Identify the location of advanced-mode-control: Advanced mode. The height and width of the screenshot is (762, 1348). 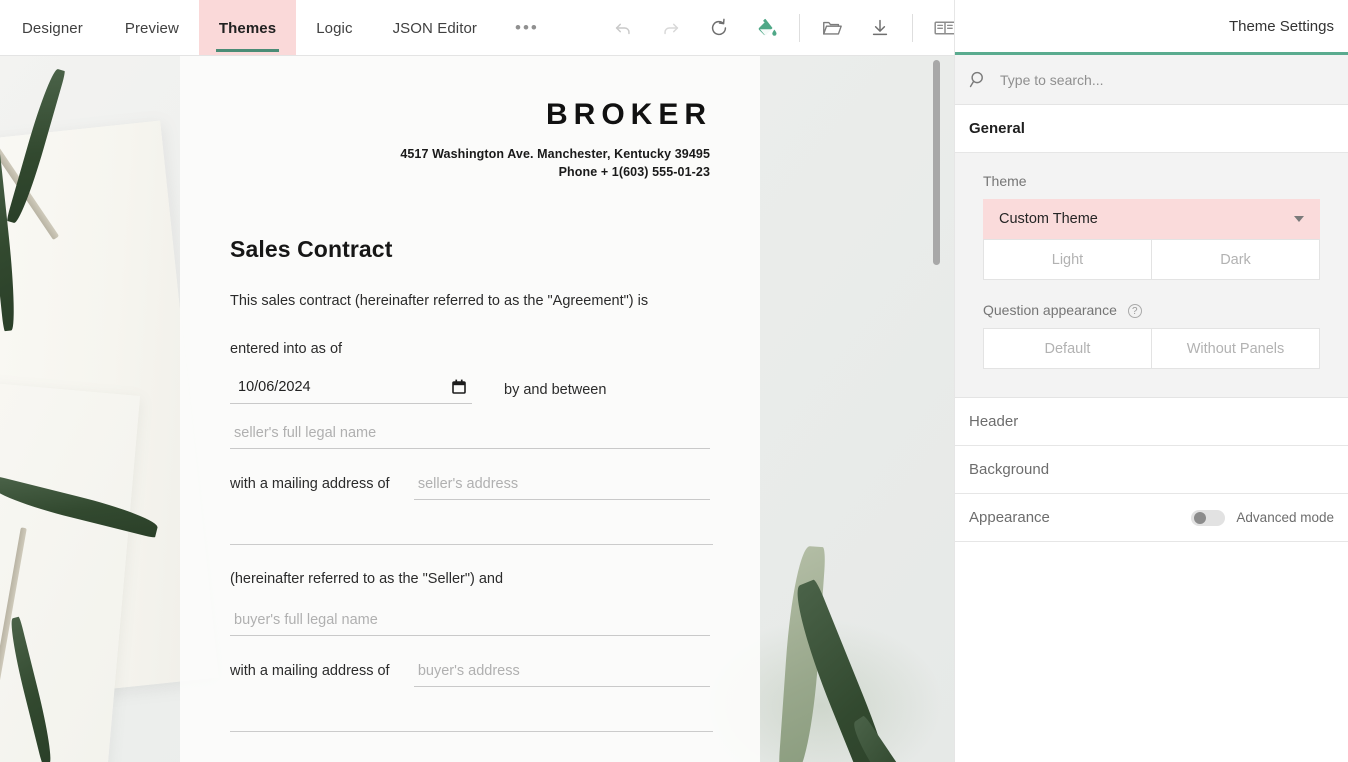
(1262, 517).